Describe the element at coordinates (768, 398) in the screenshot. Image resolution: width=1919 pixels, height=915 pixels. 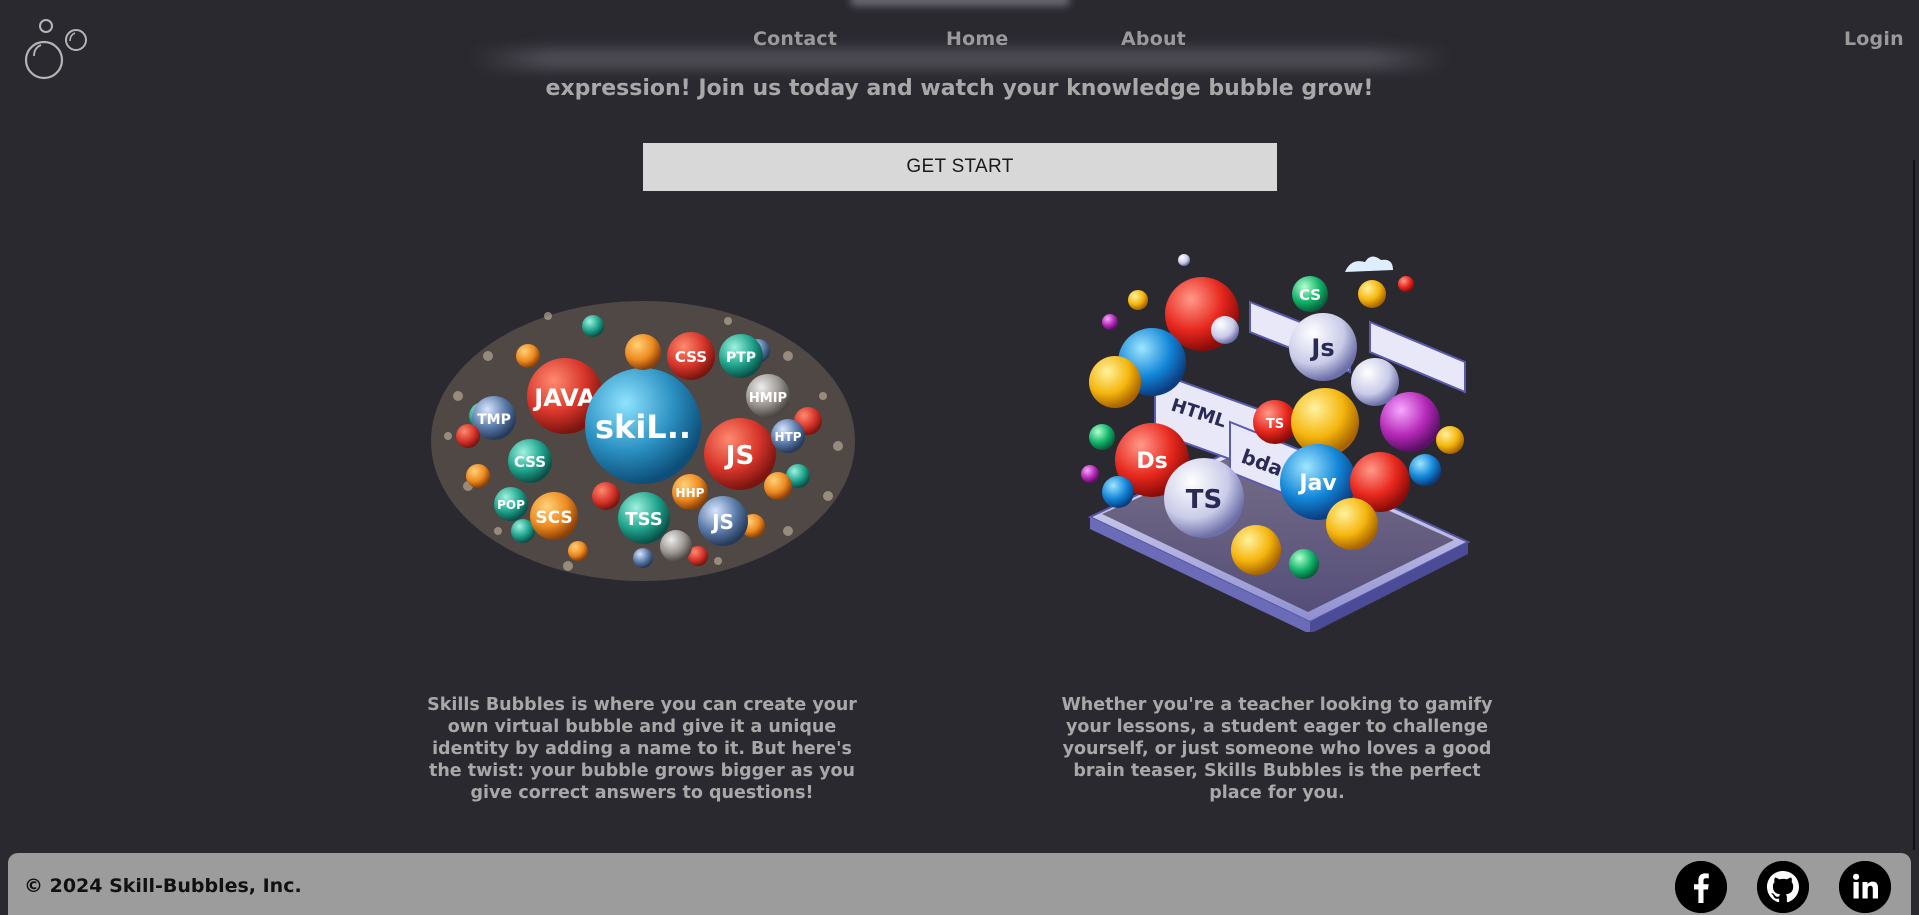
I see `svg-text: HMIP` at that location.